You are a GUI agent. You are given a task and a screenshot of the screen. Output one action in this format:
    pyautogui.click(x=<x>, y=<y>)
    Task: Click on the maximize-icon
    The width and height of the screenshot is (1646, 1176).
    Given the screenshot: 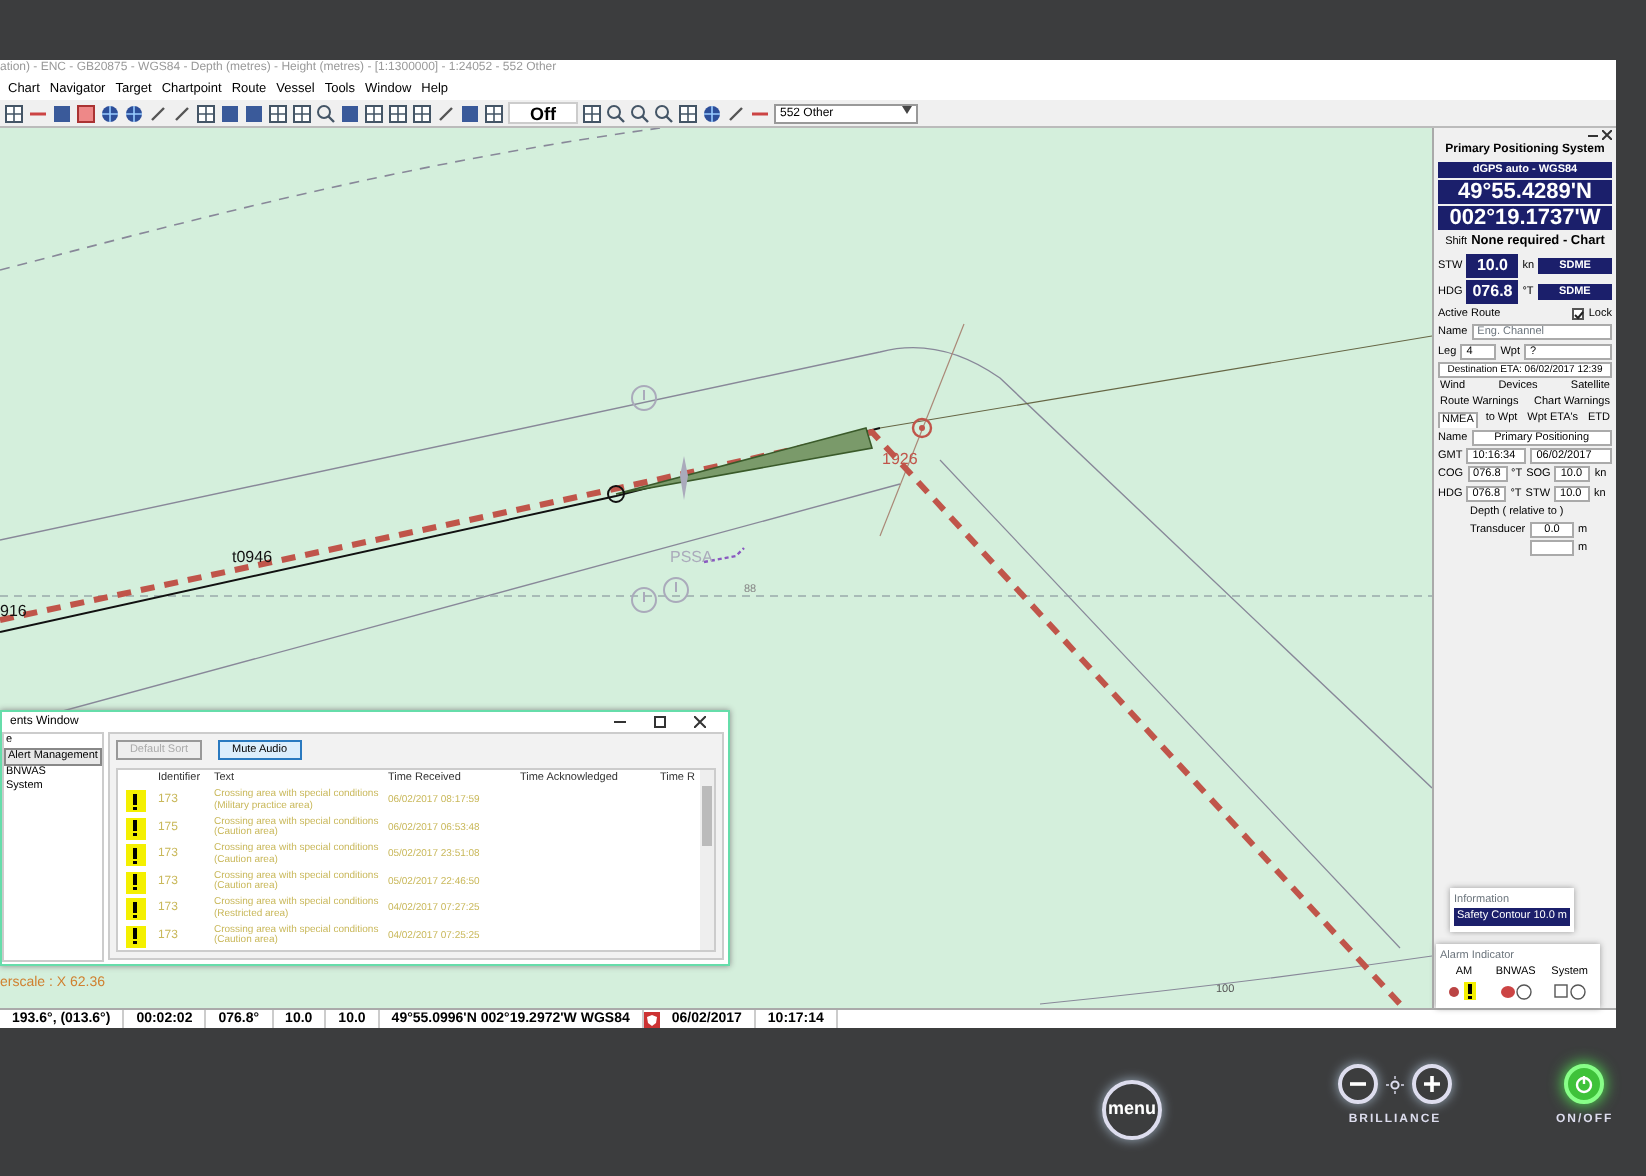 What is the action you would take?
    pyautogui.click(x=660, y=721)
    